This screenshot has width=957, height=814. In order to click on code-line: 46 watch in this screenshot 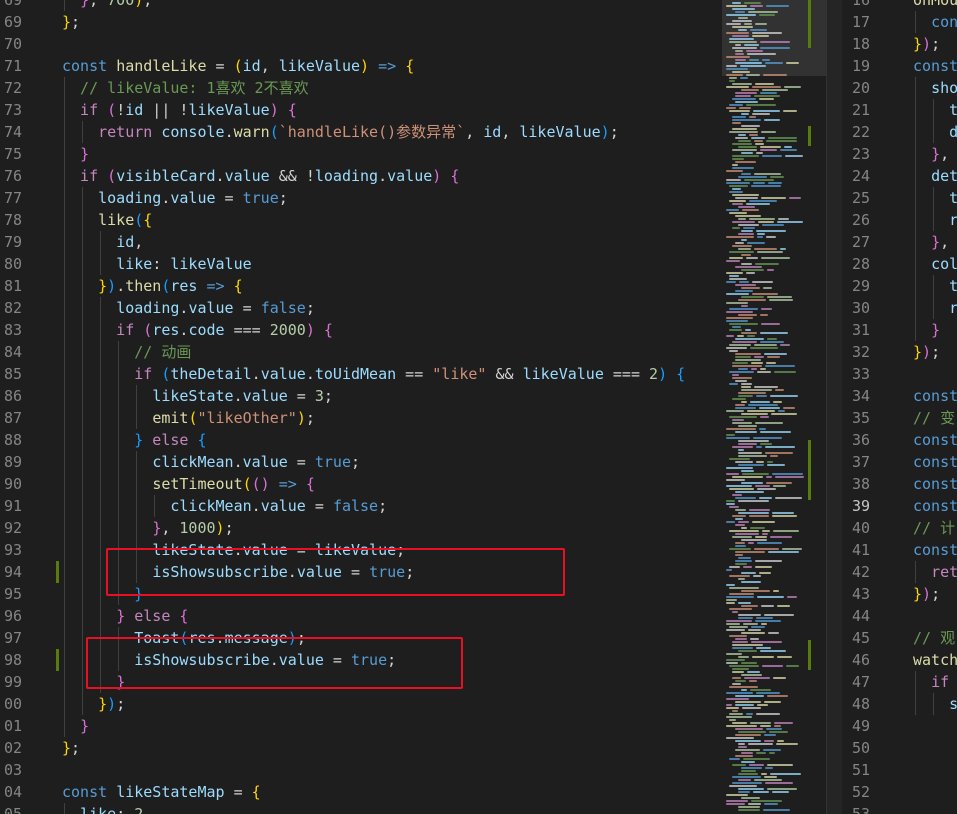, I will do `click(899, 660)`.